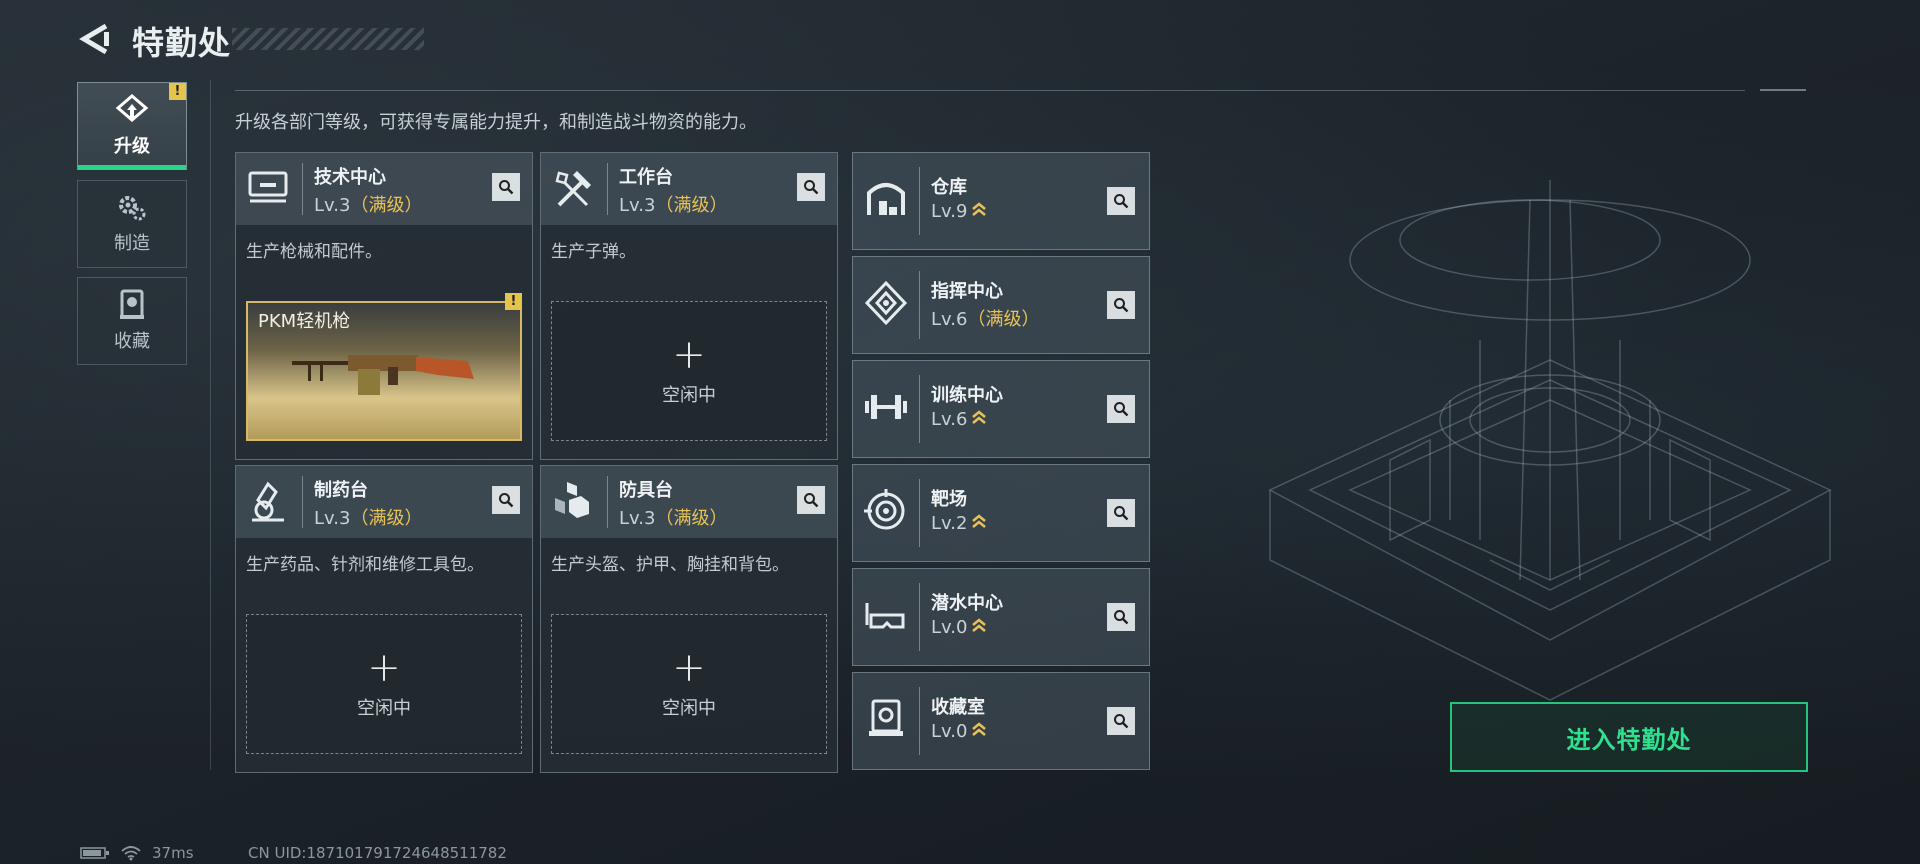 This screenshot has width=1920, height=864. Describe the element at coordinates (365, 565) in the screenshot. I see `workshop-description: 生产药品、针剂和维修工具包。` at that location.